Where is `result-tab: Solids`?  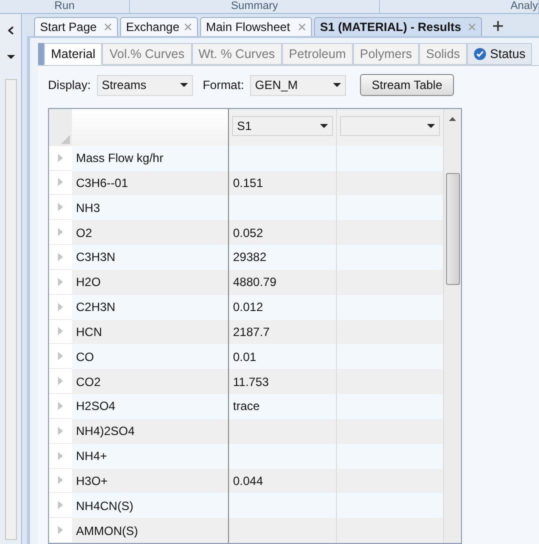
result-tab: Solids is located at coordinates (443, 54).